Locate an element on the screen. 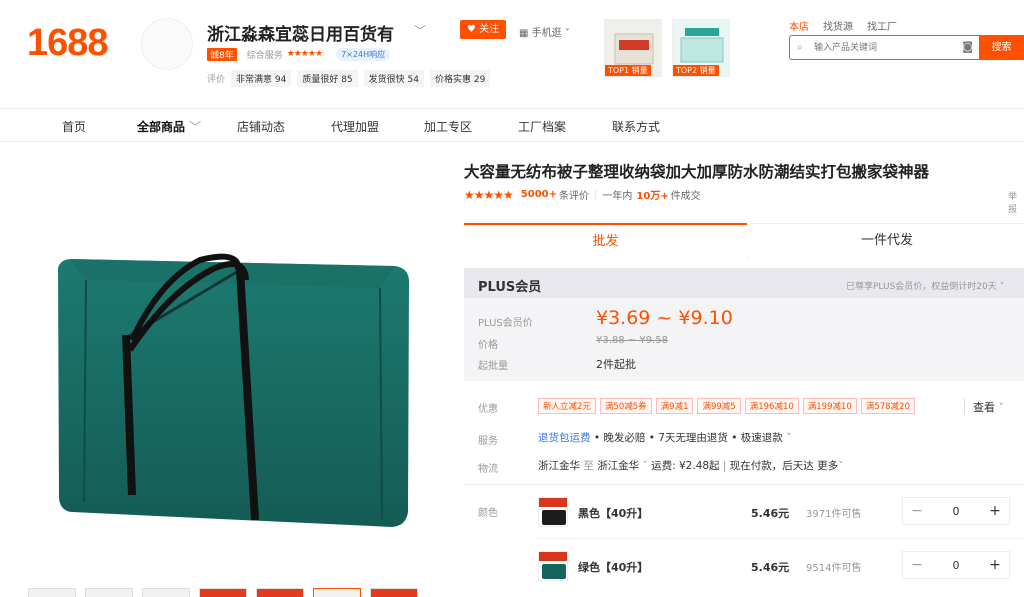 The image size is (1024, 597). offers-more-button: 查看 ˅ is located at coordinates (984, 407).